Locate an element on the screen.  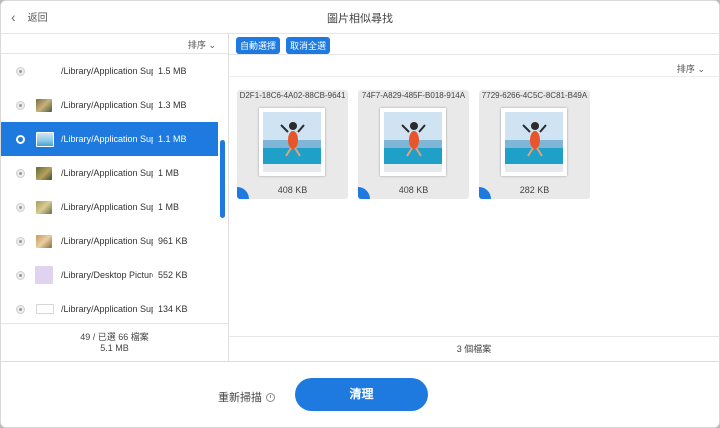
list-item: /Library/Application Support 134 KB is located at coordinates (109, 307).